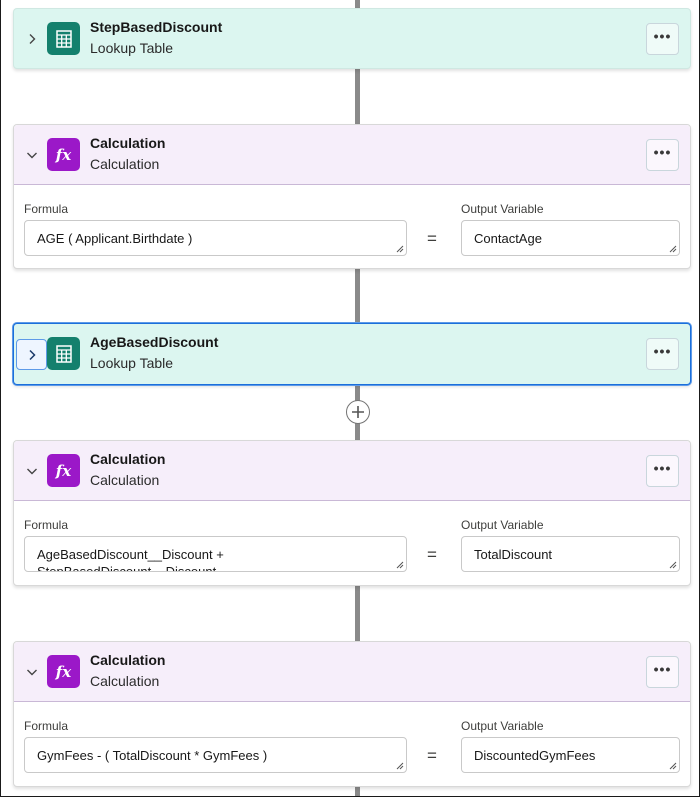 The width and height of the screenshot is (700, 797). I want to click on output-variable-field: DiscountedGymFees, so click(570, 755).